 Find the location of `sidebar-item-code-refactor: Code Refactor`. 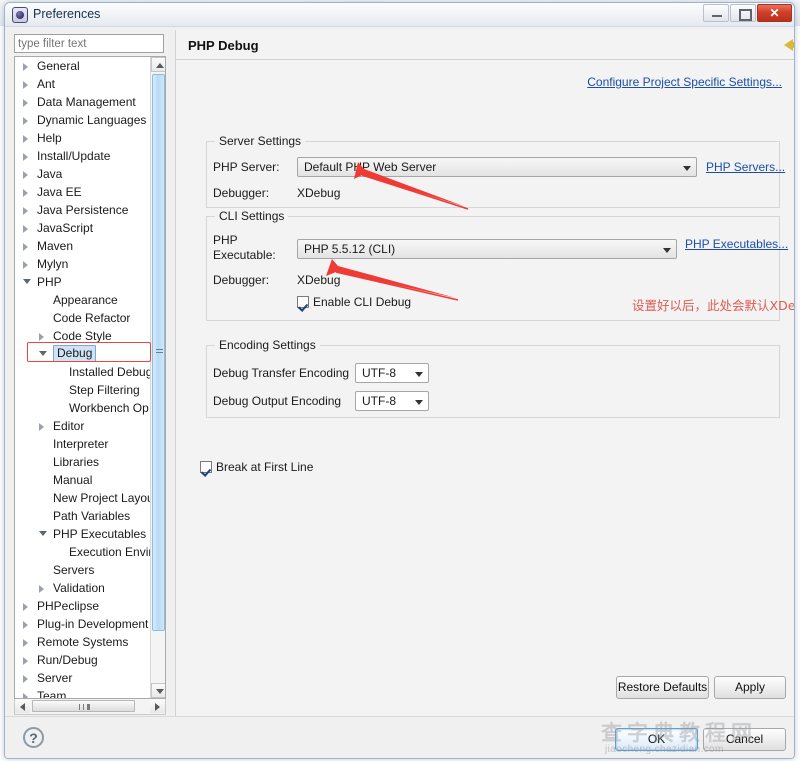

sidebar-item-code-refactor: Code Refactor is located at coordinates (83, 318).